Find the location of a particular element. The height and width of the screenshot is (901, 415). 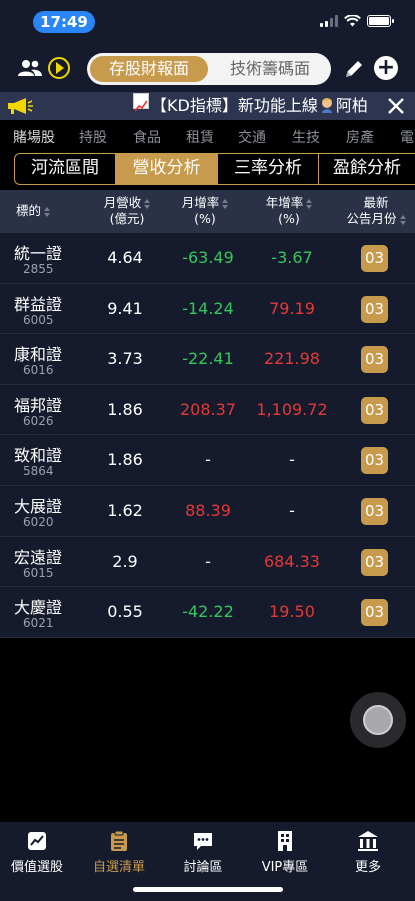

status-time: 17:49 is located at coordinates (64, 22).